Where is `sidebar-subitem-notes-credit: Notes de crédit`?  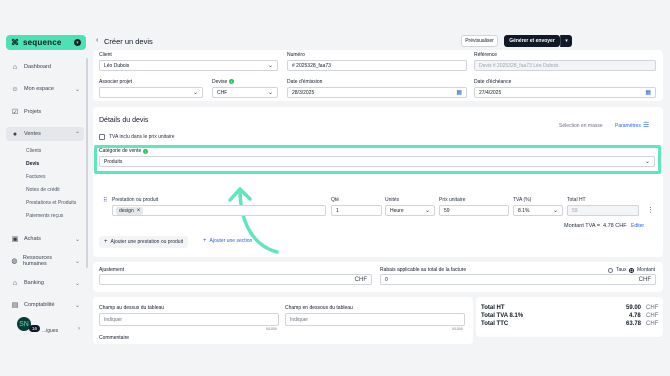 sidebar-subitem-notes-credit: Notes de crédit is located at coordinates (43, 190).